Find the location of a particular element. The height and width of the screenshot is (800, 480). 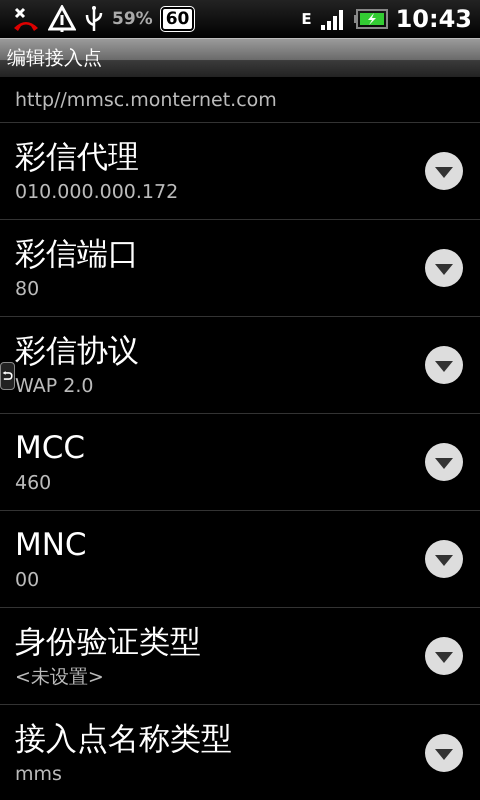

setting-value: 80 is located at coordinates (27, 289).